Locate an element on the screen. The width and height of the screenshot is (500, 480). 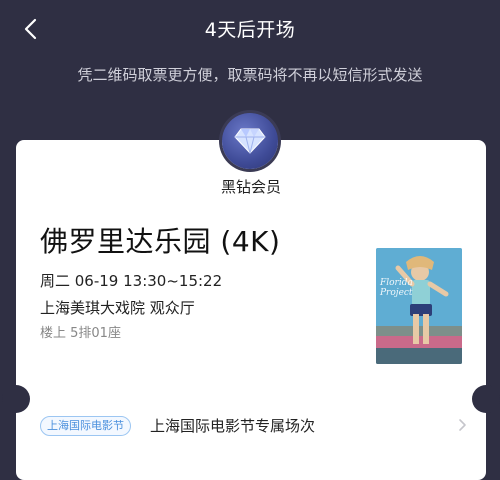
ticket-notch-right is located at coordinates (486, 399).